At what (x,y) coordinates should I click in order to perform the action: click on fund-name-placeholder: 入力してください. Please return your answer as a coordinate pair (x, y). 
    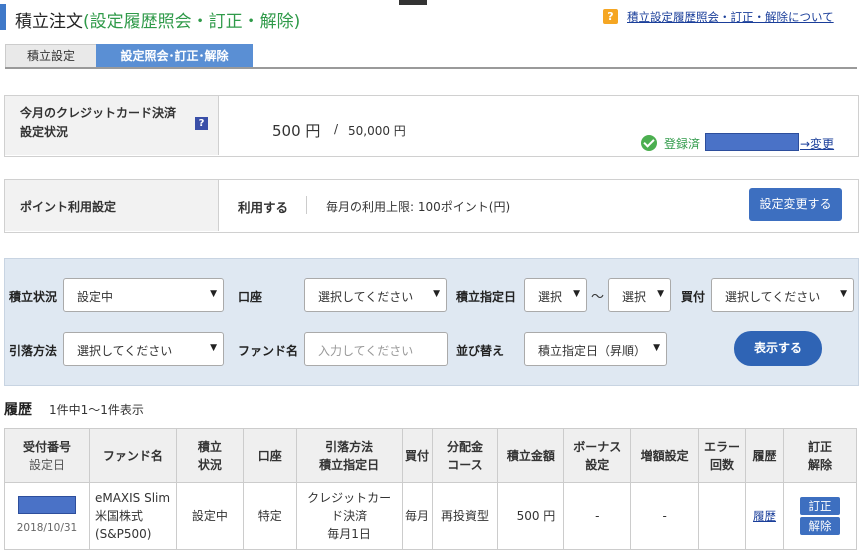
    Looking at the image, I should click on (366, 351).